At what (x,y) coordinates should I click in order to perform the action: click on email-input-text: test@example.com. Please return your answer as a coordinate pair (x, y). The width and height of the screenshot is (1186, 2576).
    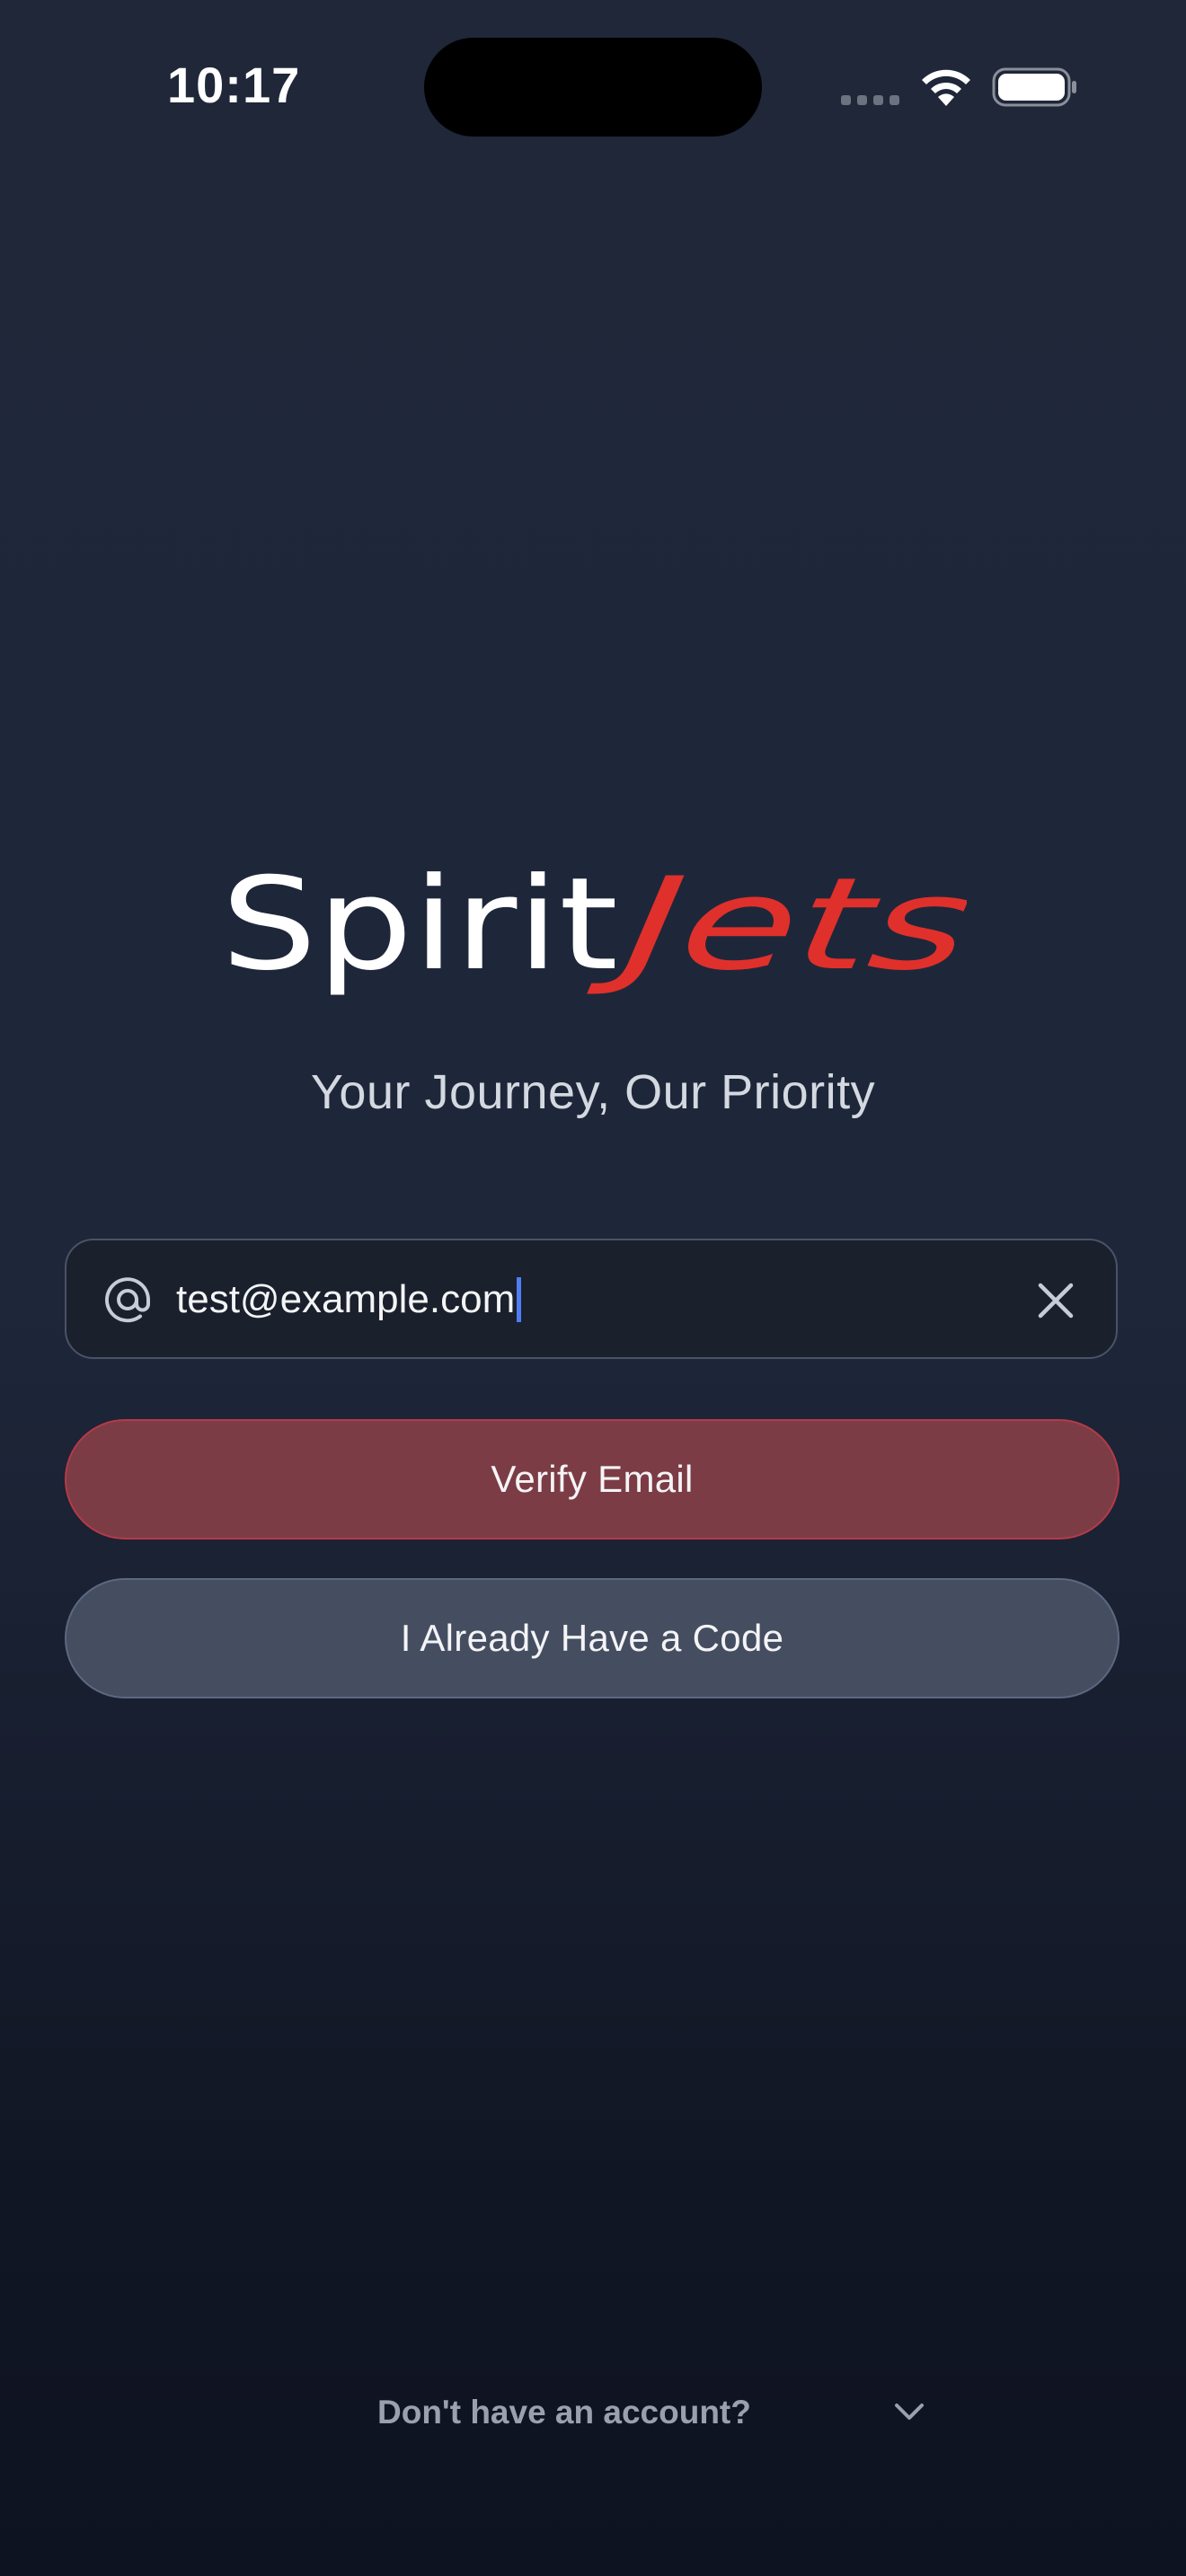
    Looking at the image, I should click on (346, 1299).